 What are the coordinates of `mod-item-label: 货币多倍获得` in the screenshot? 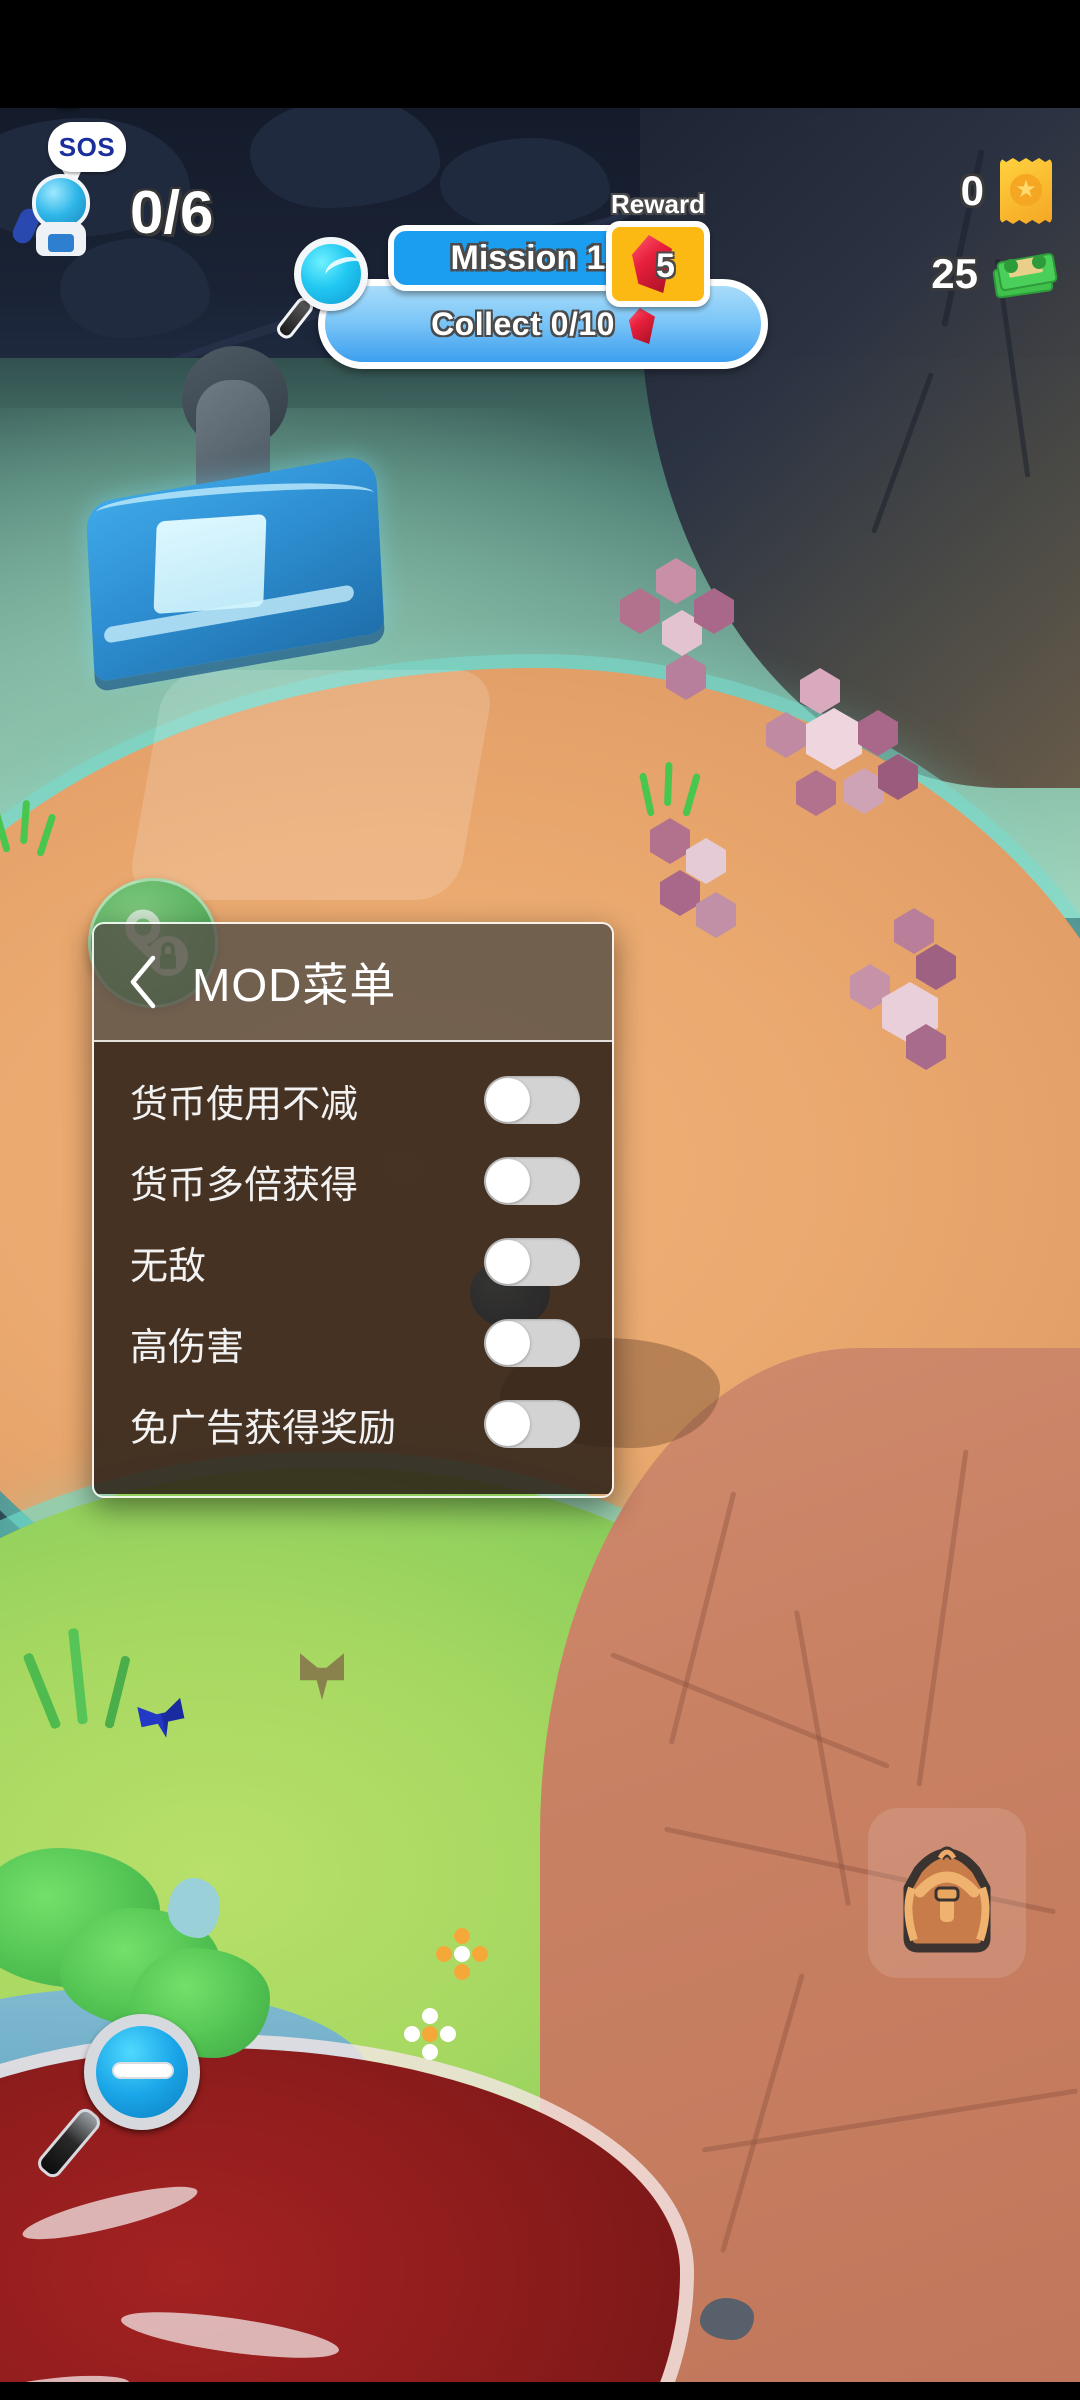 It's located at (244, 1185).